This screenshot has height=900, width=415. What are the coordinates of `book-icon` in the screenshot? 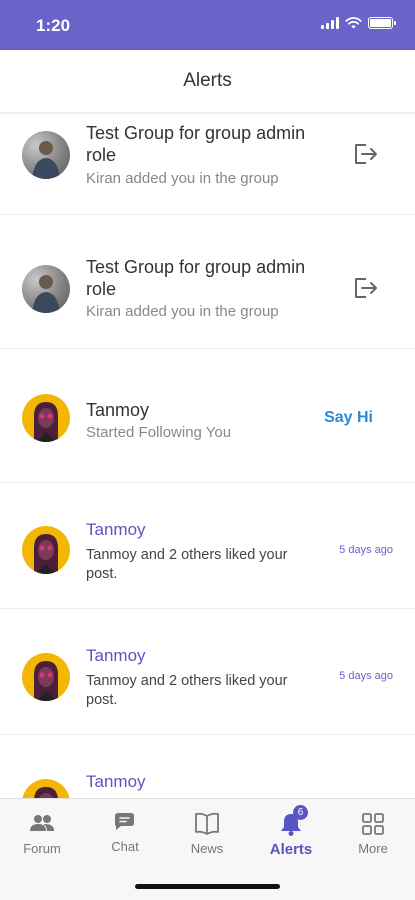 It's located at (207, 823).